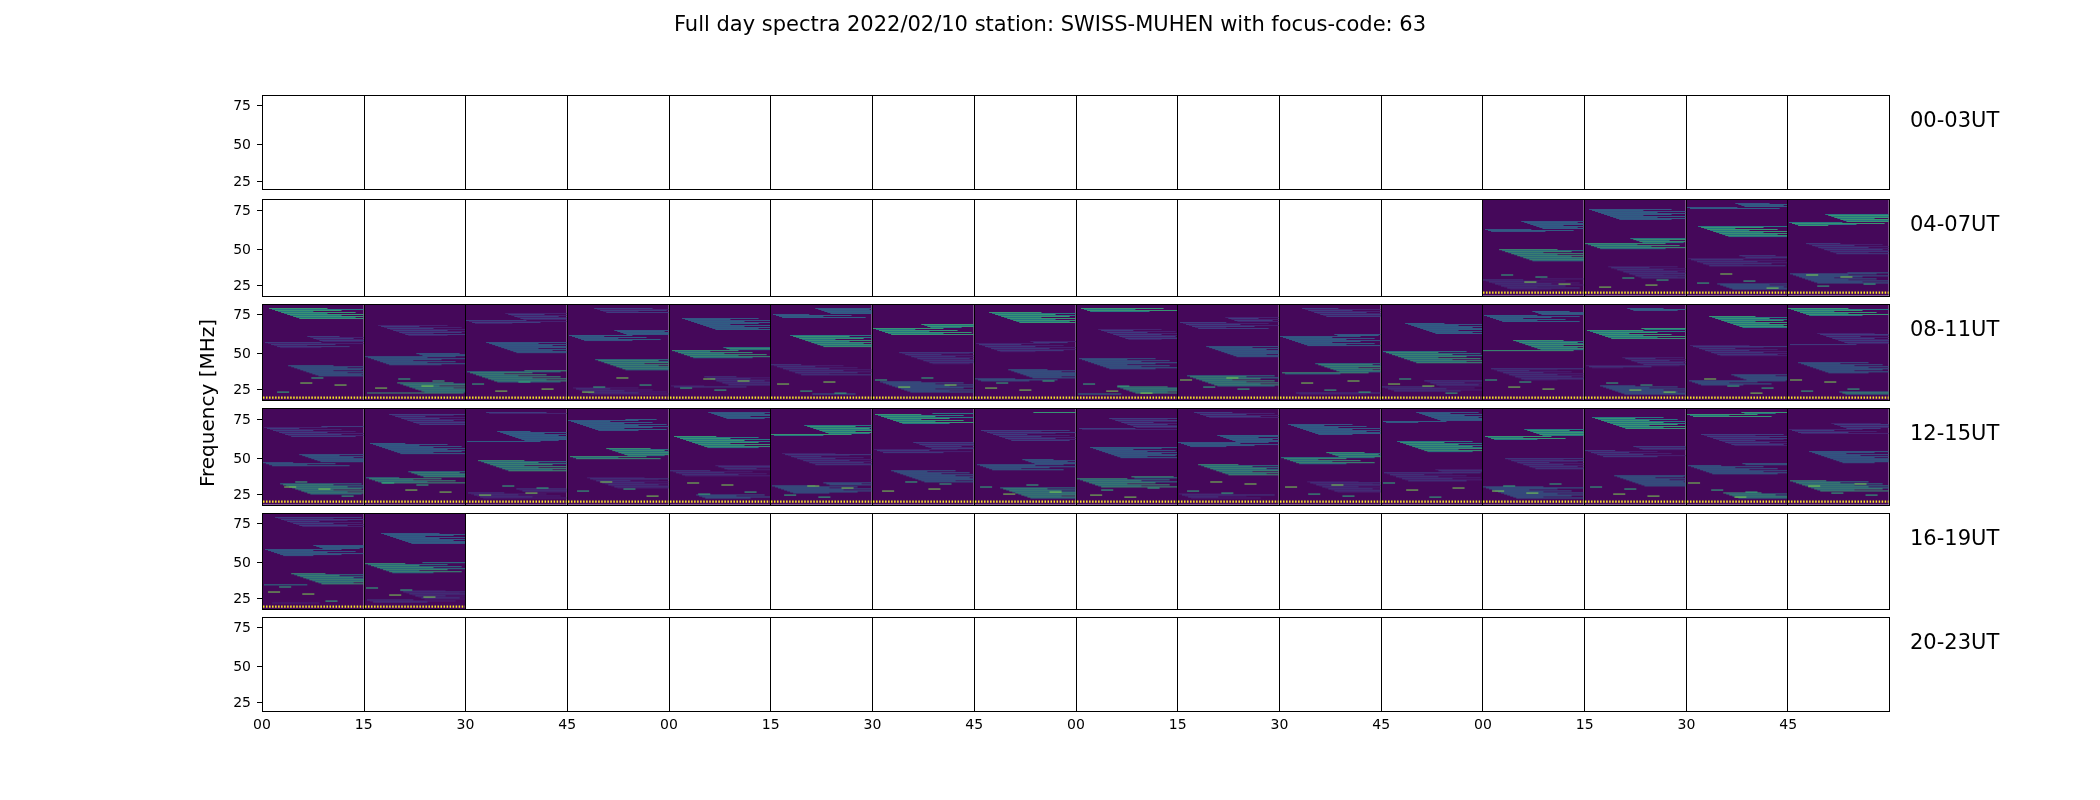  I want to click on row-time-label: 20-23UT, so click(1955, 642).